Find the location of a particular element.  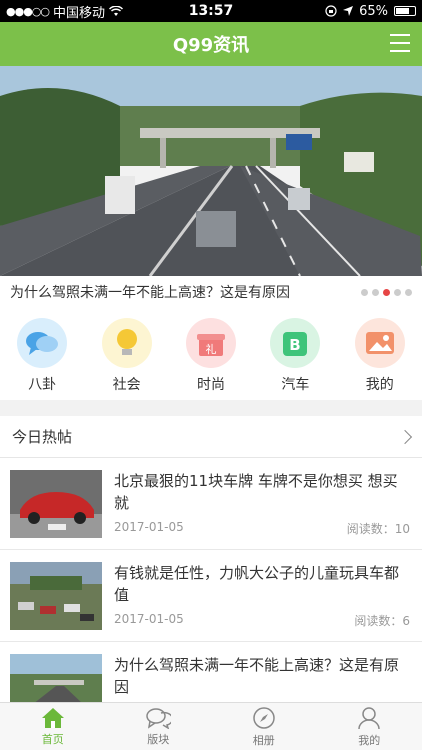

post-title: 有钱就是任性，力帆大公子的儿童玩具车都值 is located at coordinates (257, 584).